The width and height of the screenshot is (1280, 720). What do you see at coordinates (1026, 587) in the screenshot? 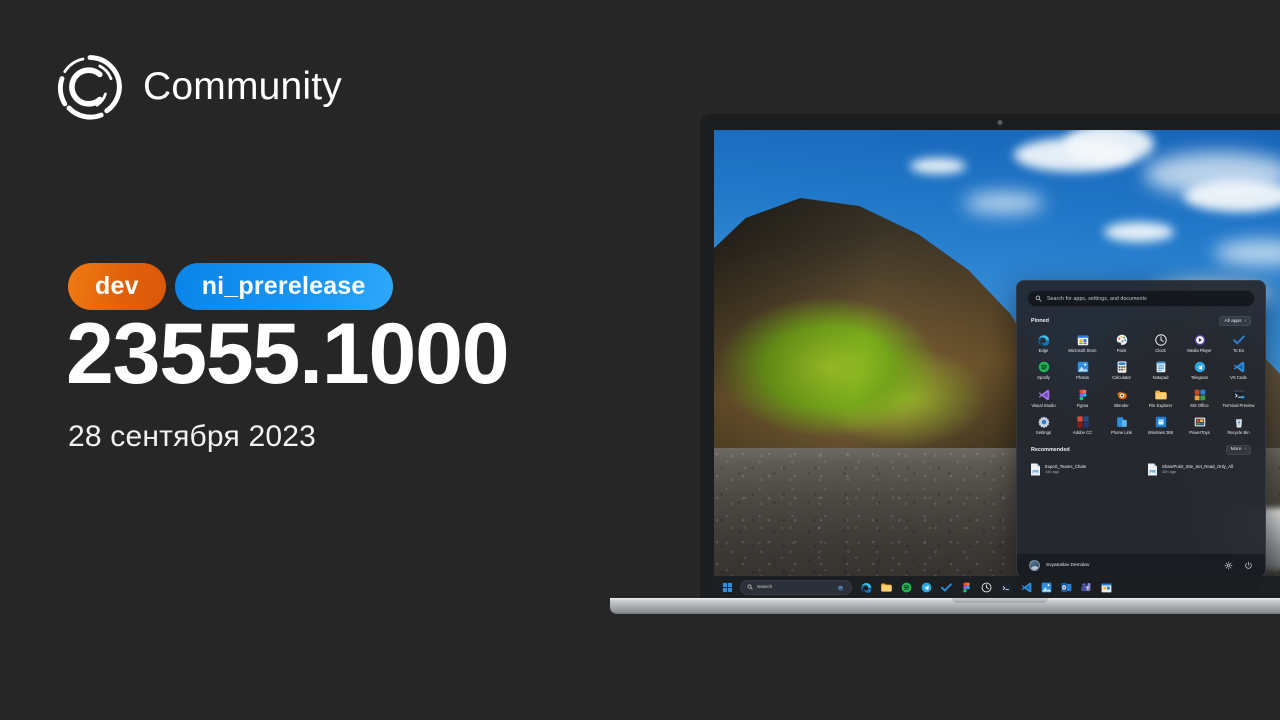
I see `taskbar-app-vs-code` at bounding box center [1026, 587].